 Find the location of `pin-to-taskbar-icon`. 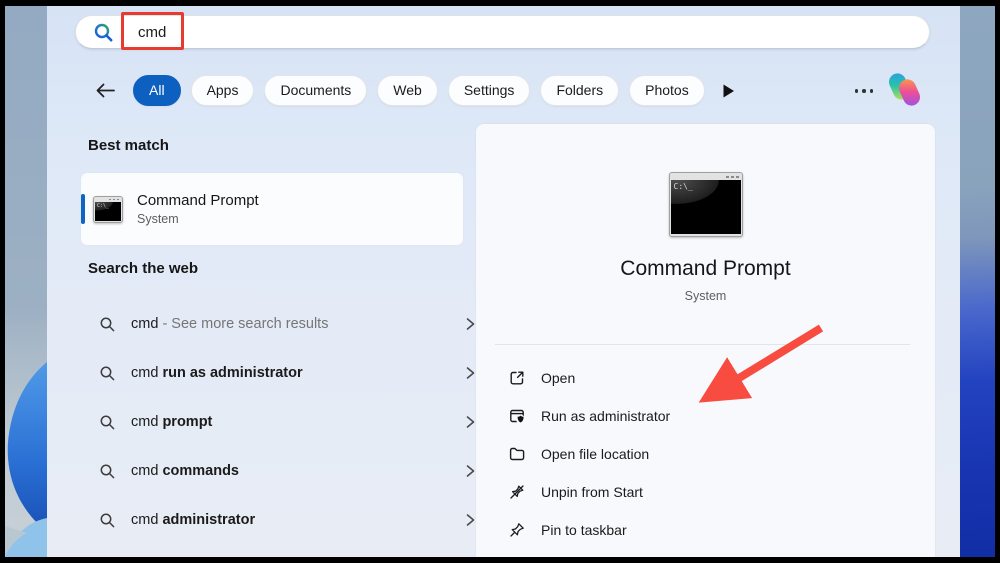

pin-to-taskbar-icon is located at coordinates (517, 530).